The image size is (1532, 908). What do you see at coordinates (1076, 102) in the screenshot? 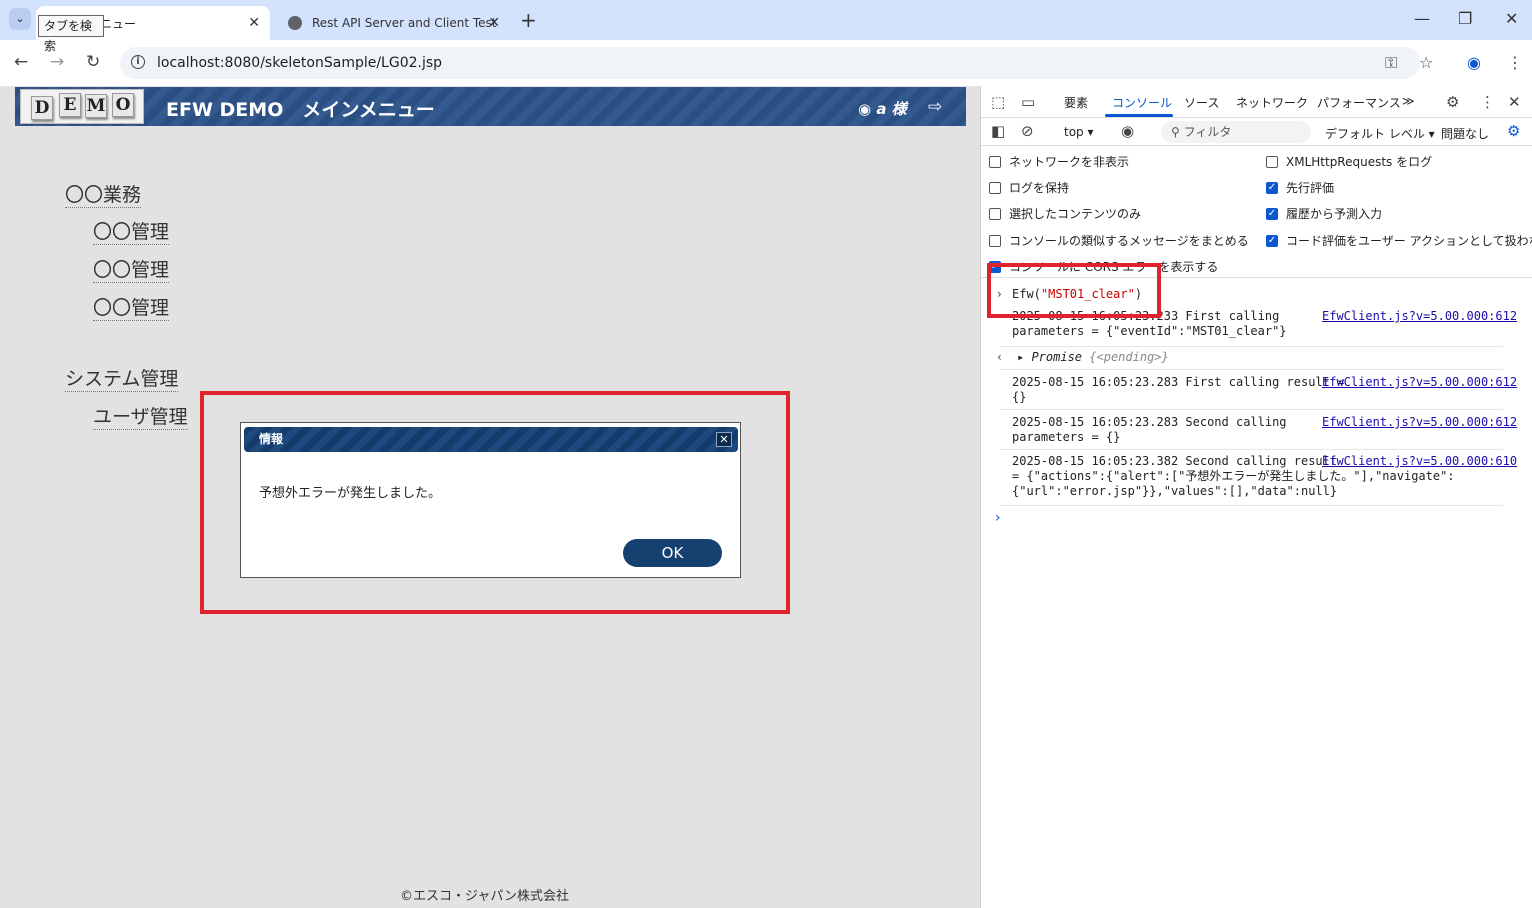
I see `tab-elements: 要素` at bounding box center [1076, 102].